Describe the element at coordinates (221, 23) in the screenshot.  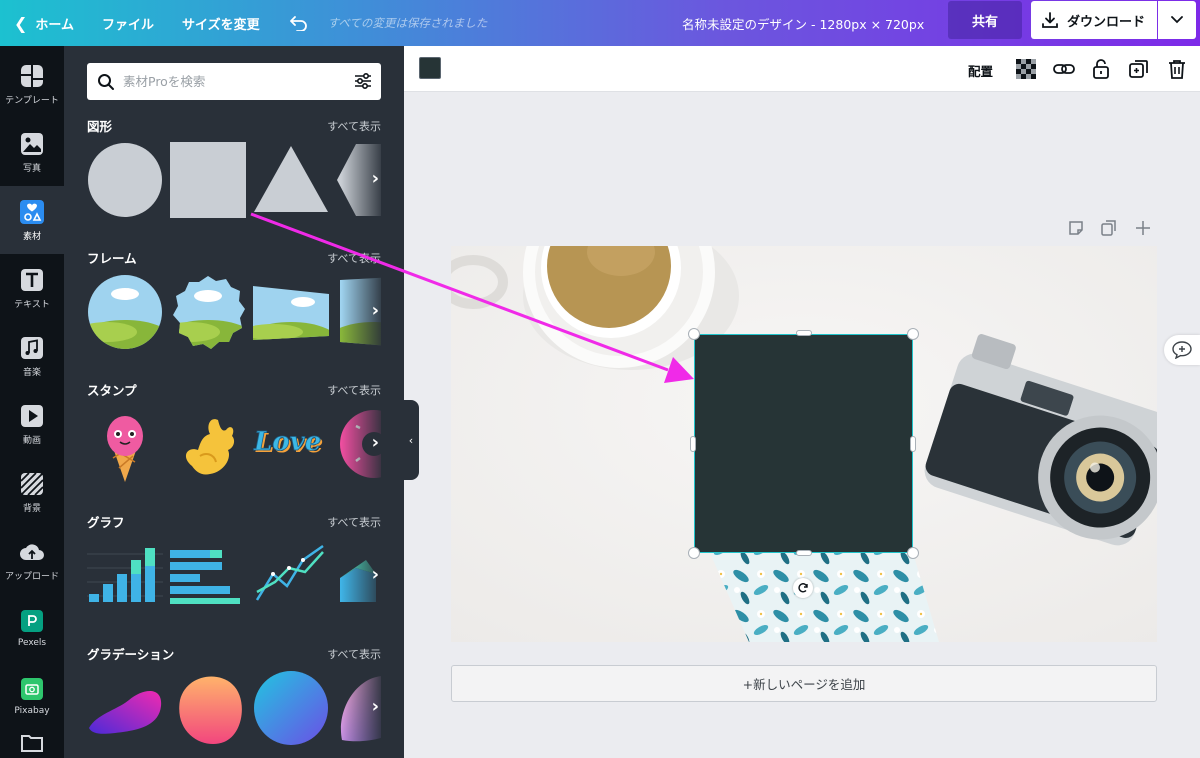
I see `resize-menu: サイズを変更` at that location.